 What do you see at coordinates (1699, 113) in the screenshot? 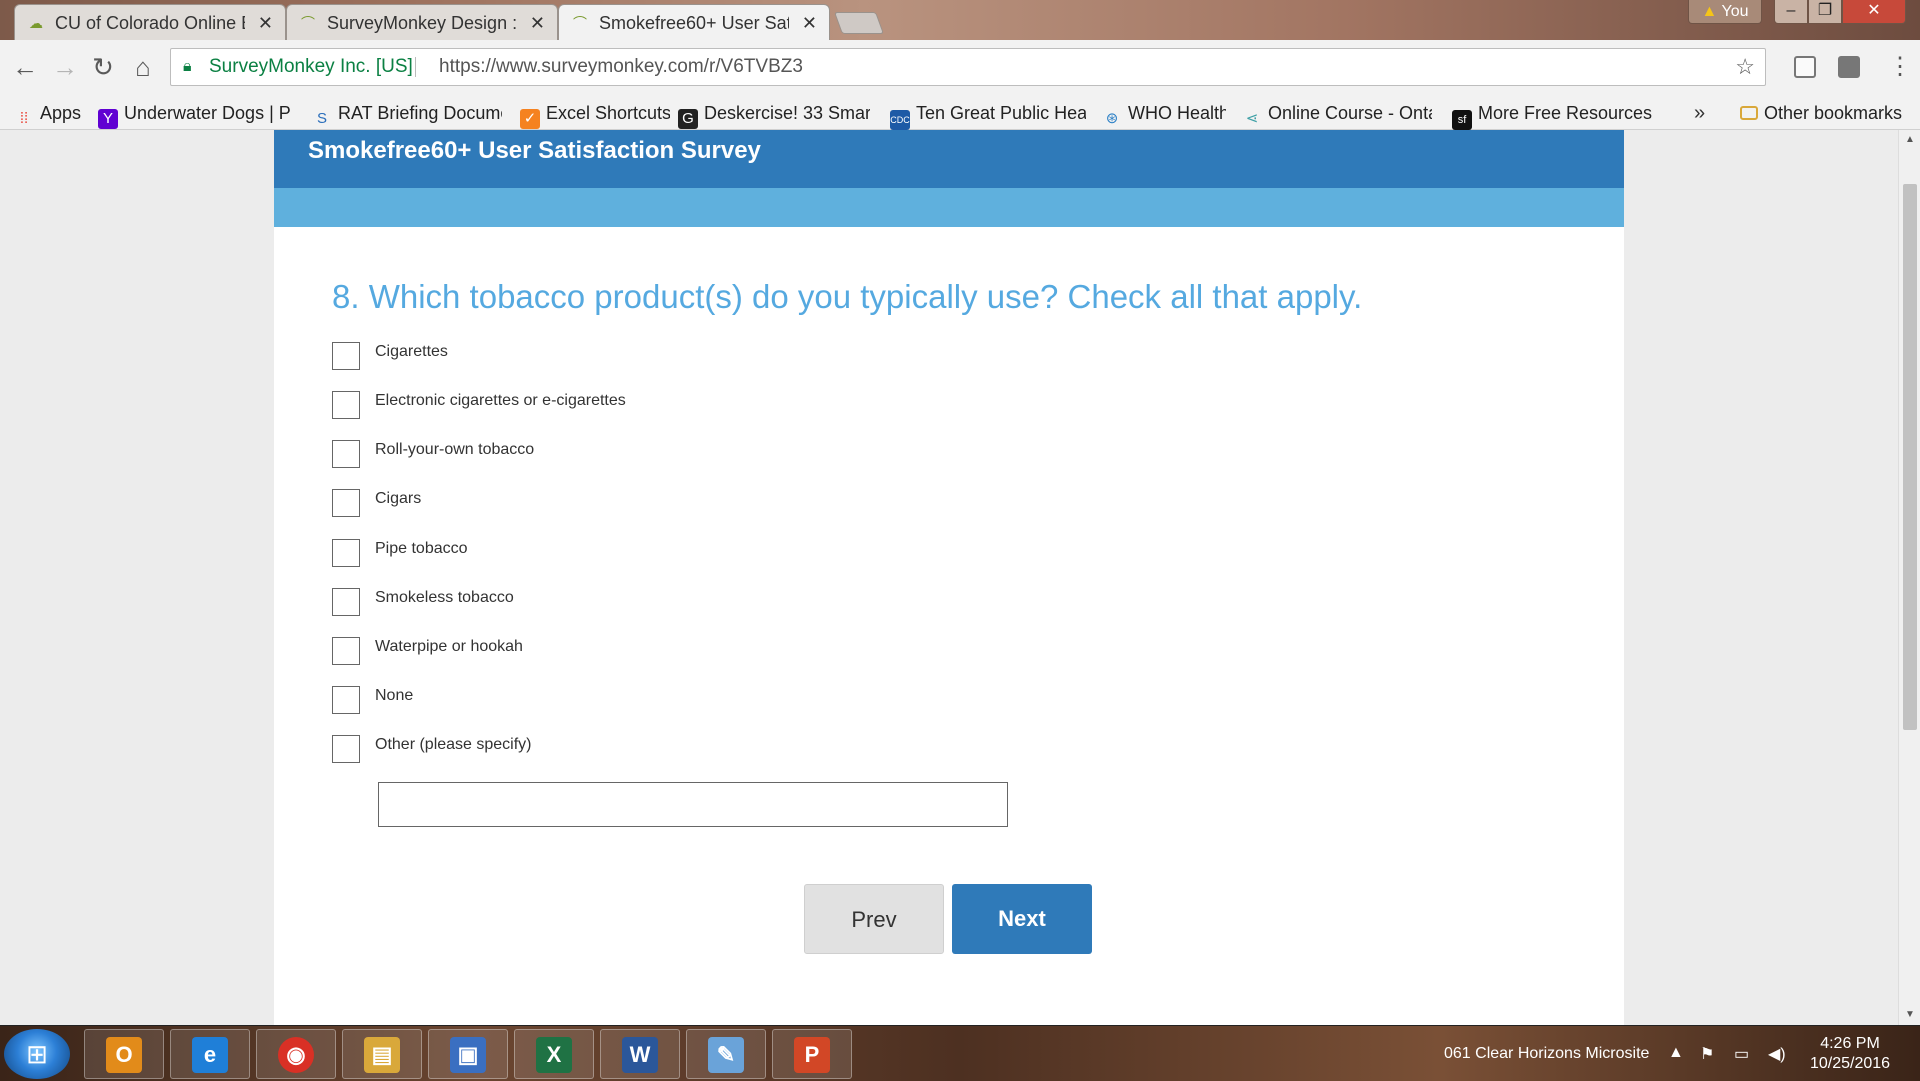
I see `bookmarks-overflow-icon: »` at bounding box center [1699, 113].